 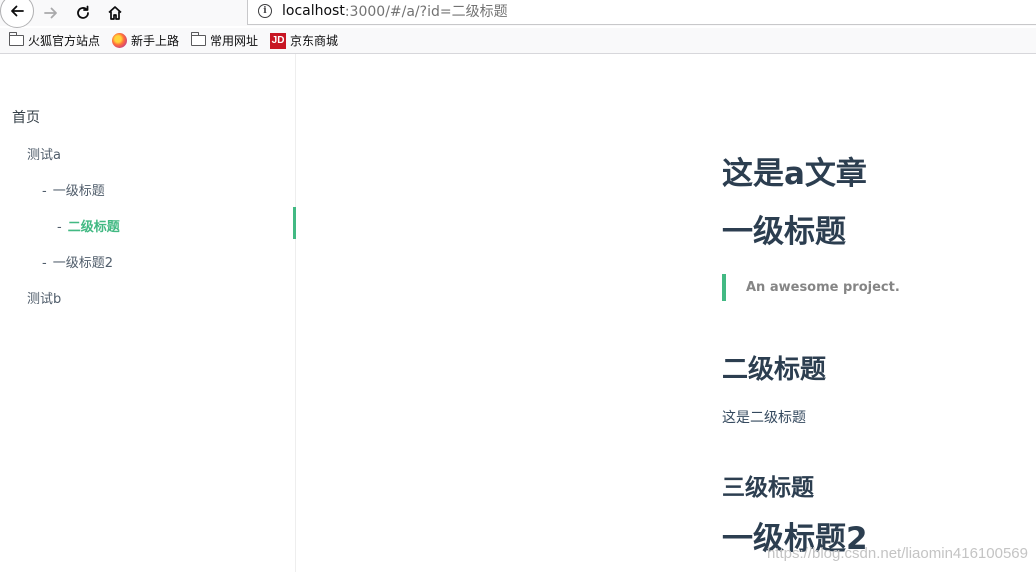 I want to click on sidebar-item-h1: - 一级标题, so click(x=73, y=189).